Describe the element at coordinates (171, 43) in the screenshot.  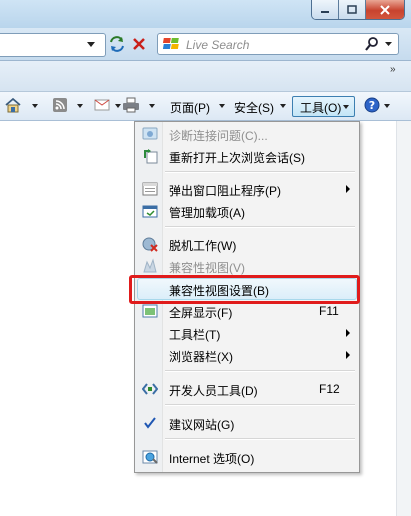
I see `windows-live-icon` at that location.